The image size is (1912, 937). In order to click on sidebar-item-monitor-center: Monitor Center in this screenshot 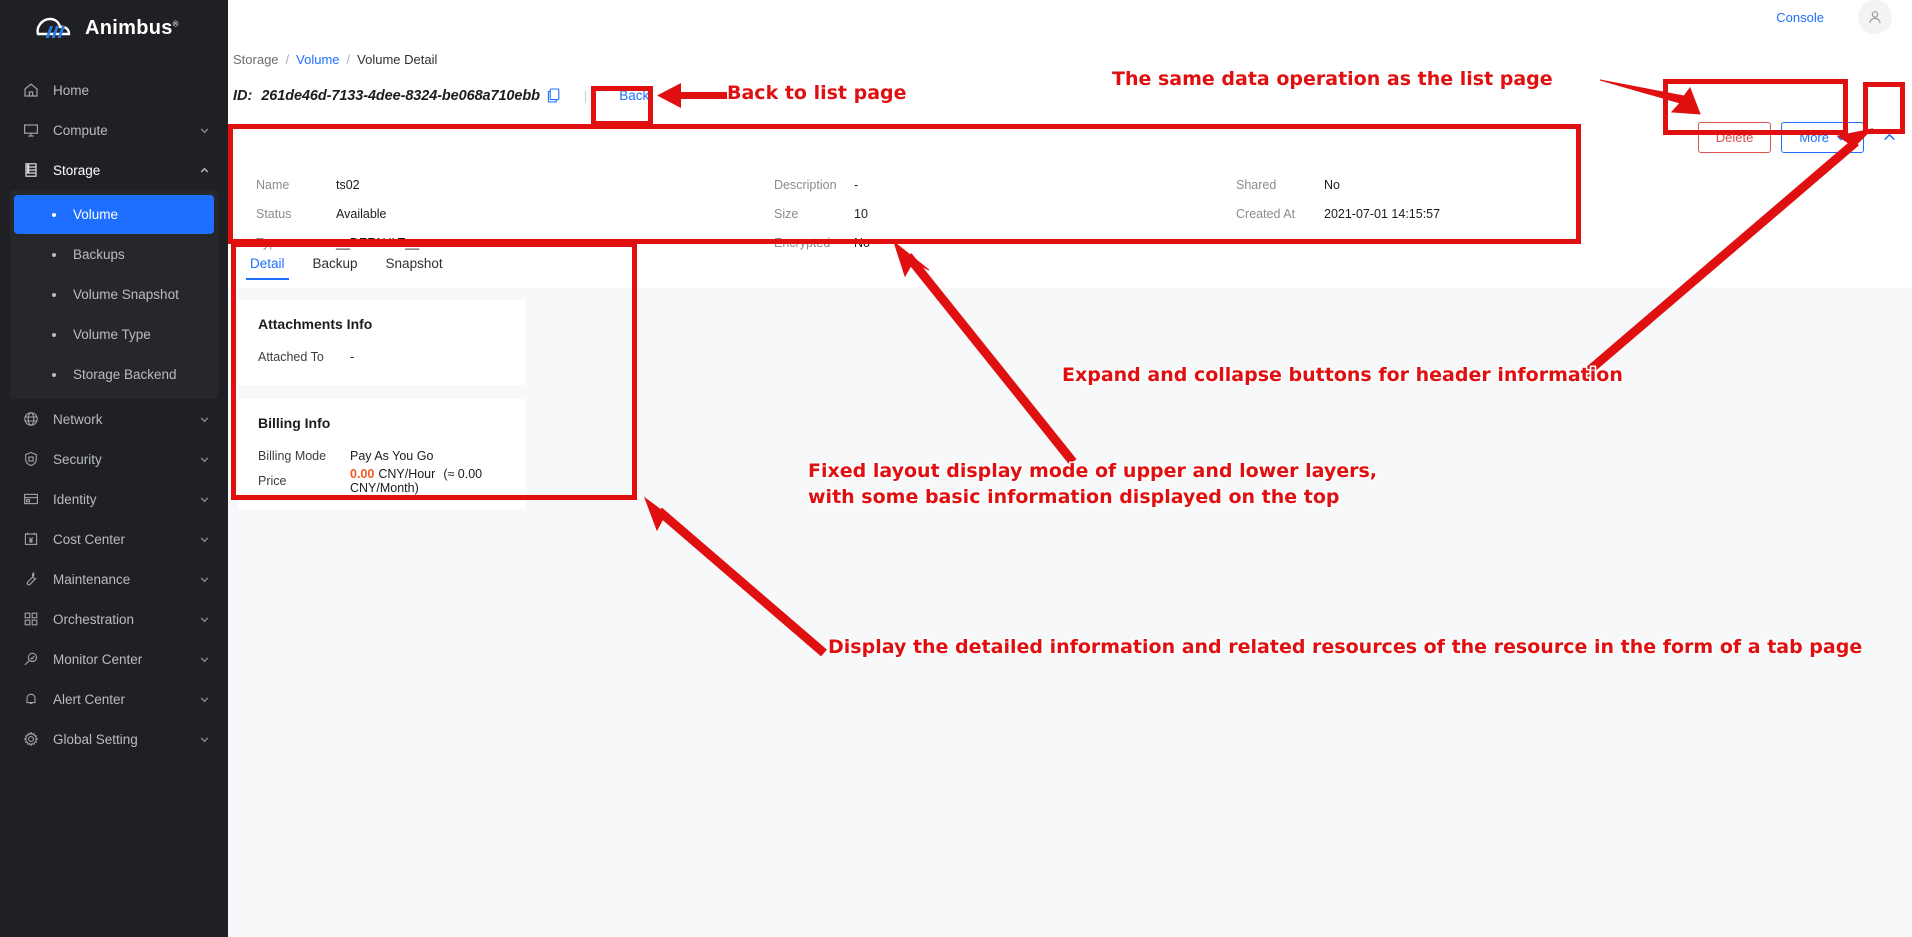, I will do `click(114, 659)`.